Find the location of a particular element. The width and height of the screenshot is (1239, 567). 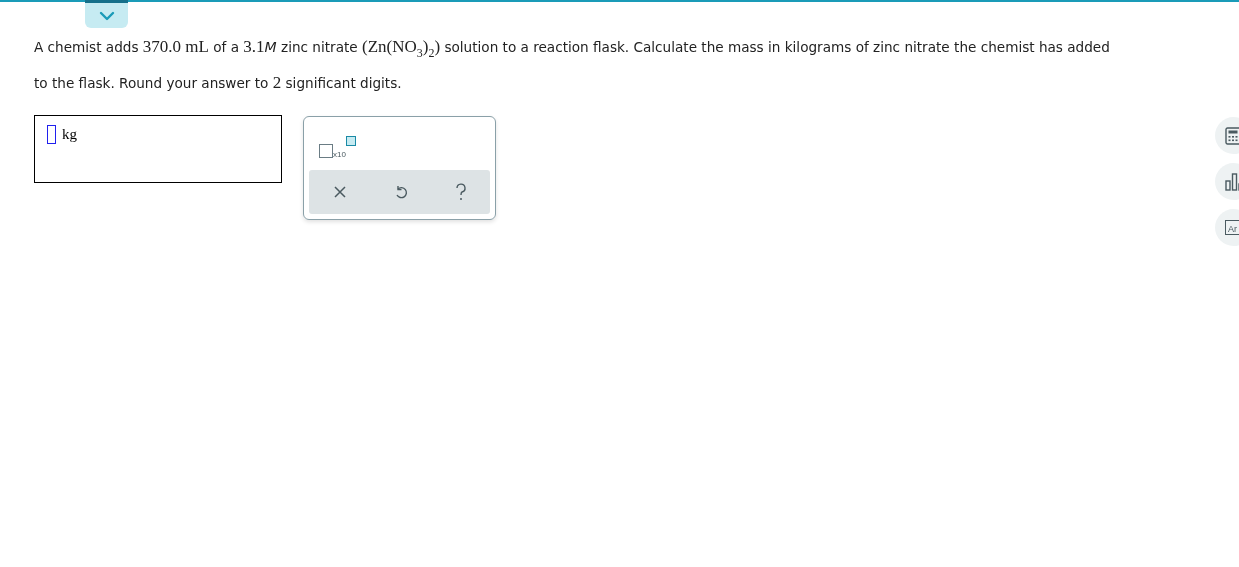

collapse-tab is located at coordinates (106, 14).